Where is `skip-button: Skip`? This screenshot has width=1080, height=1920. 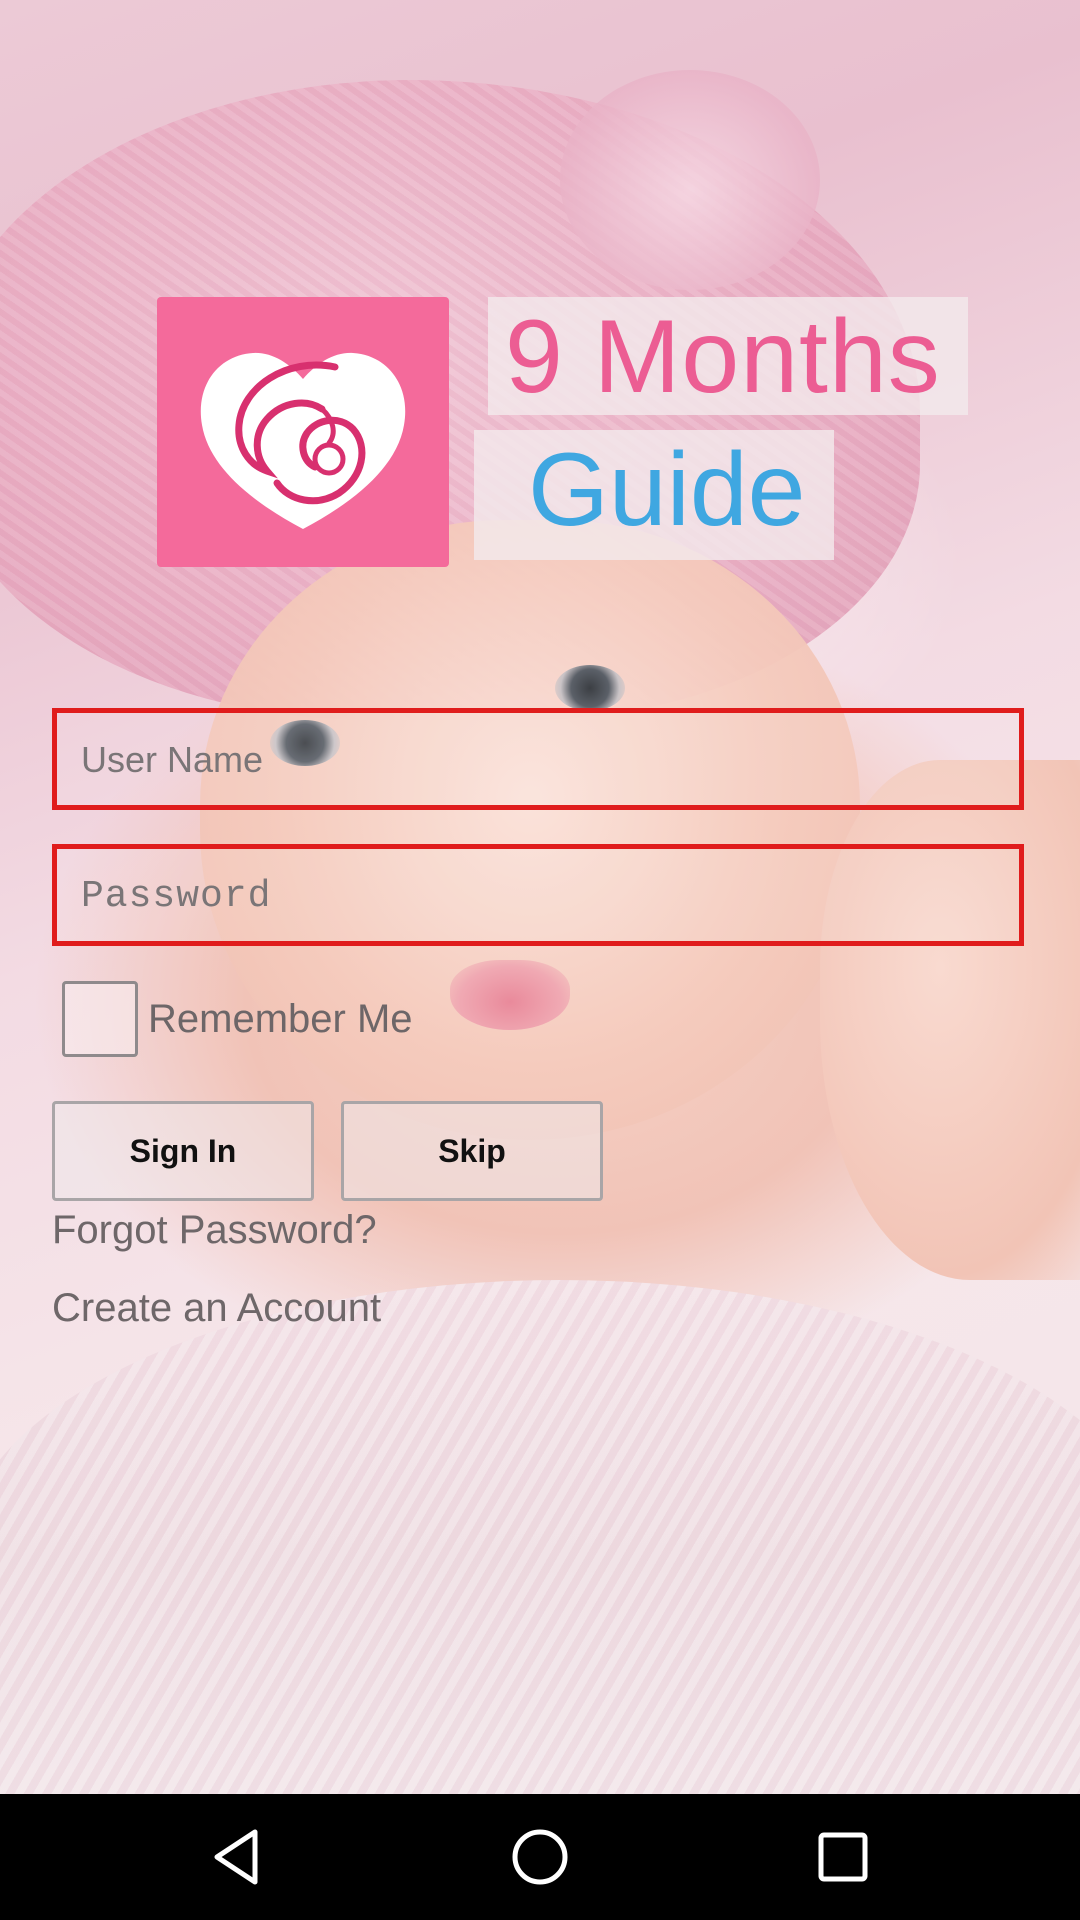 skip-button: Skip is located at coordinates (472, 1151).